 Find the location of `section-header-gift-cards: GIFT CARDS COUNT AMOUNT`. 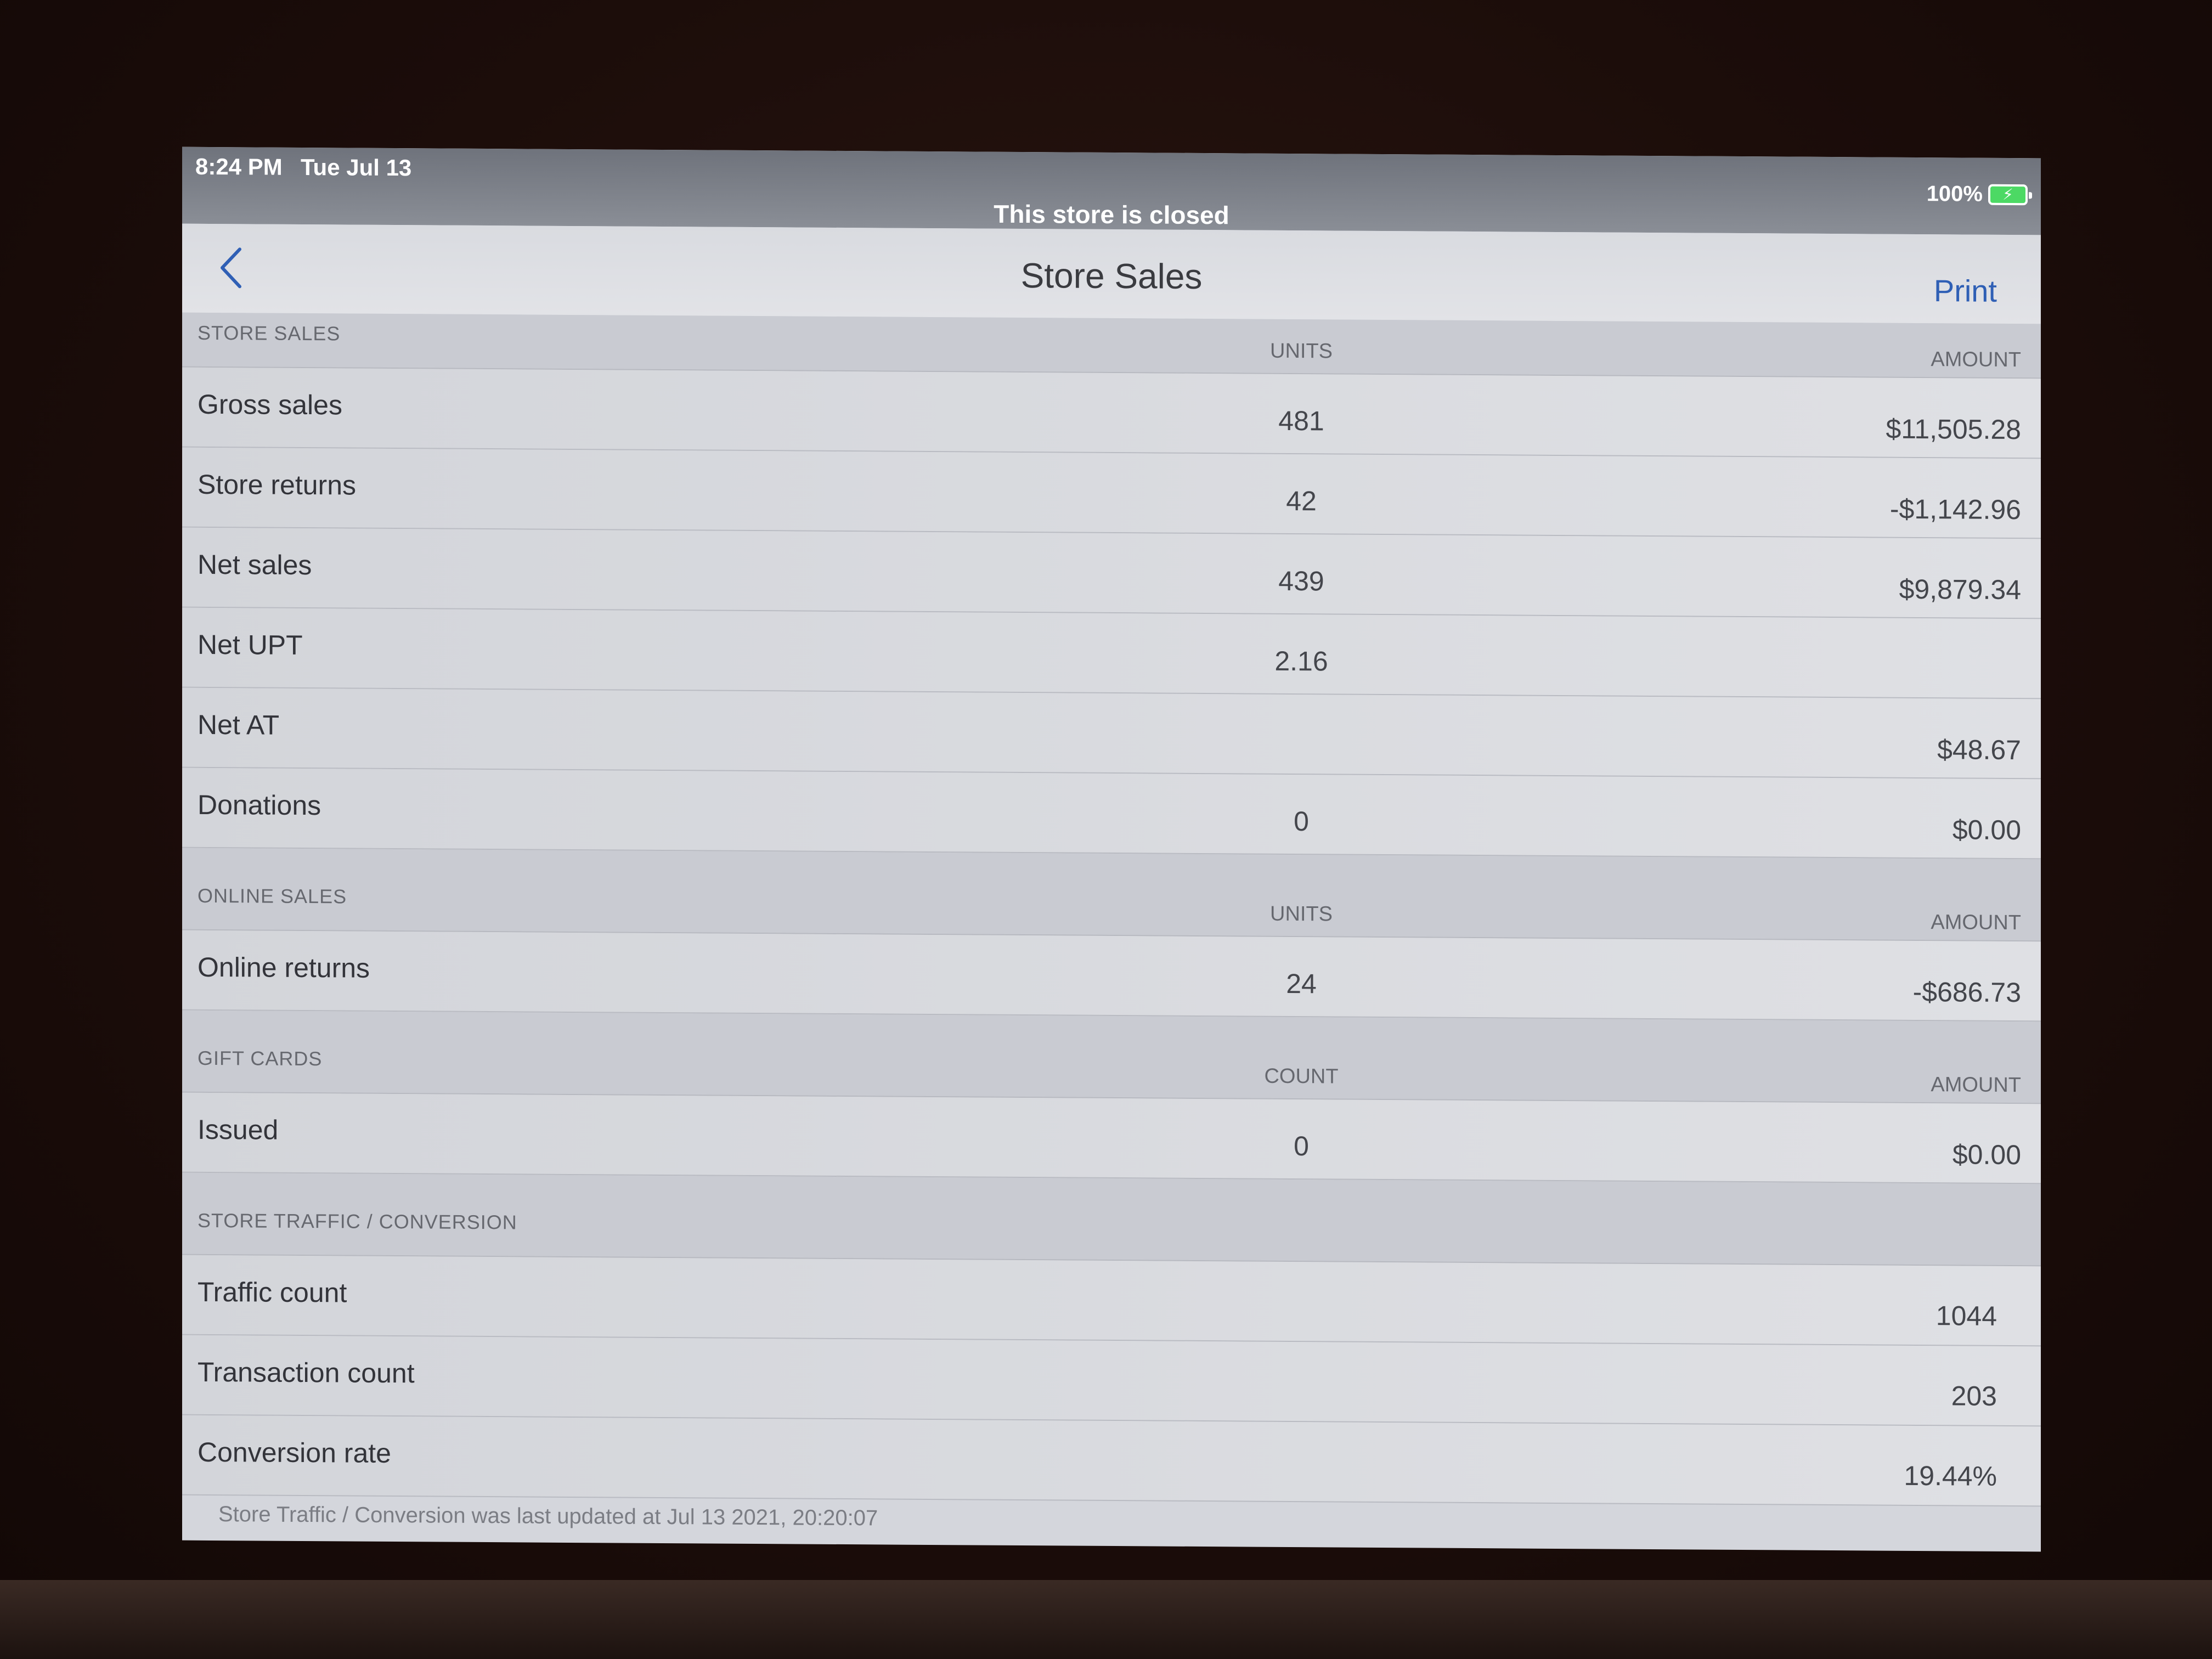

section-header-gift-cards: GIFT CARDS COUNT AMOUNT is located at coordinates (1111, 1057).